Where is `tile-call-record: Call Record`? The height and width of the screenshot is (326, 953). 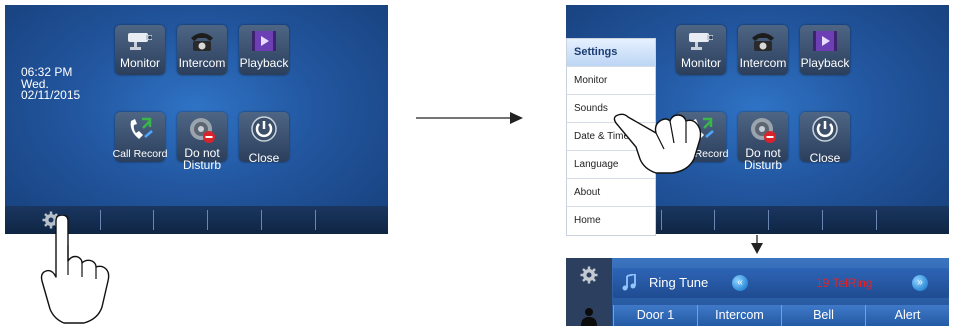 tile-call-record: Call Record is located at coordinates (140, 137).